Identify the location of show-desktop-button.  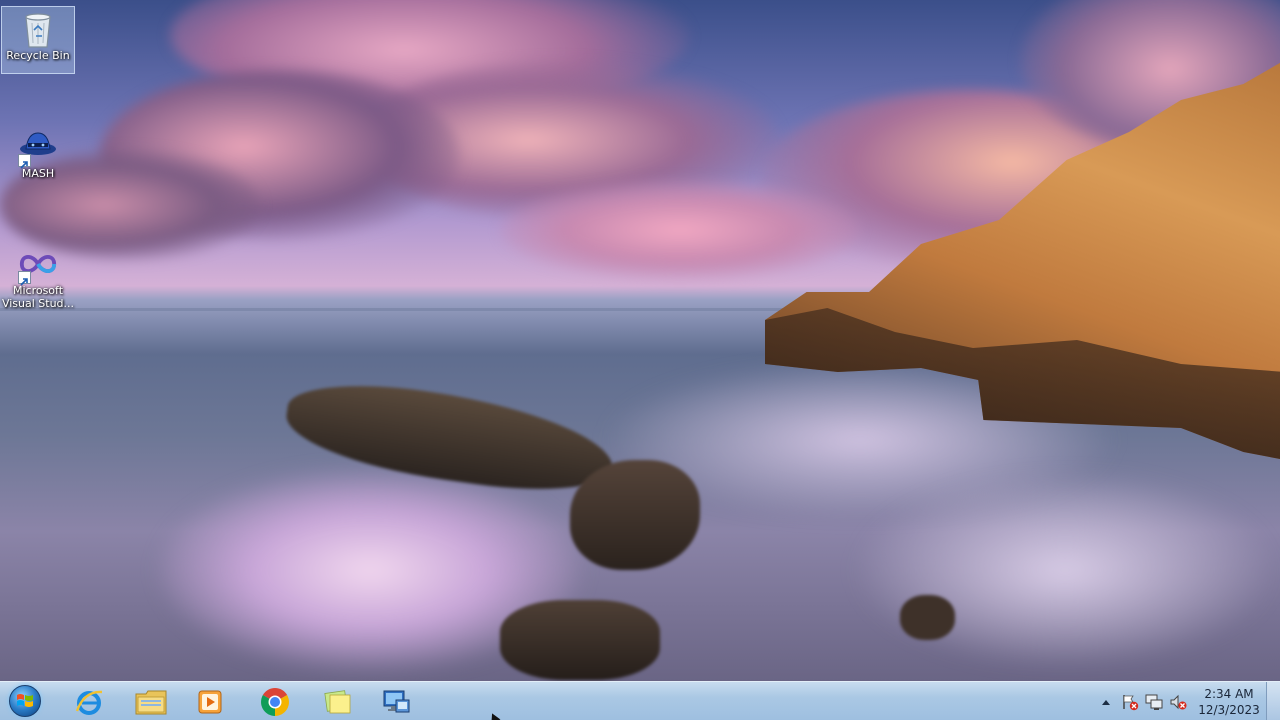
(1273, 701).